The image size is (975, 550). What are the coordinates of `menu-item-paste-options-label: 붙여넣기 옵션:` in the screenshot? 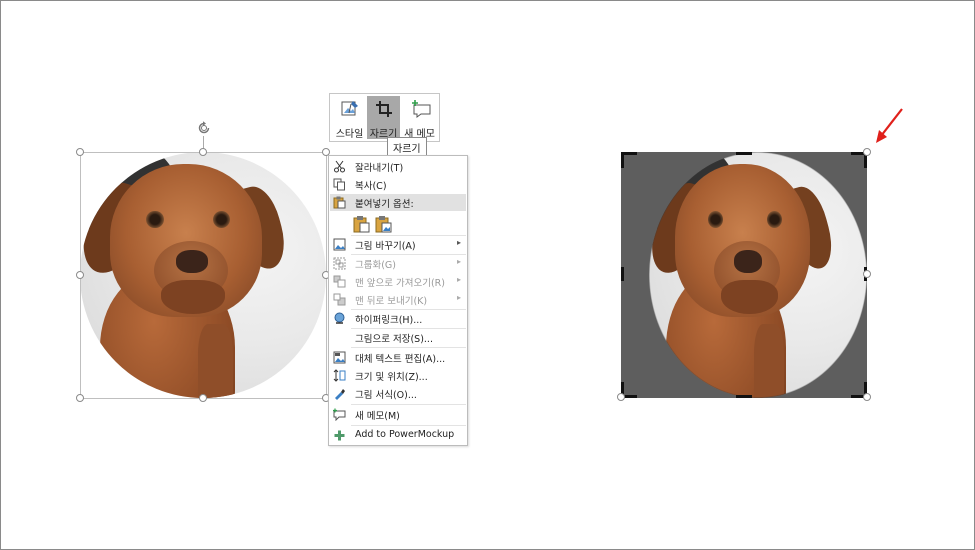 It's located at (384, 204).